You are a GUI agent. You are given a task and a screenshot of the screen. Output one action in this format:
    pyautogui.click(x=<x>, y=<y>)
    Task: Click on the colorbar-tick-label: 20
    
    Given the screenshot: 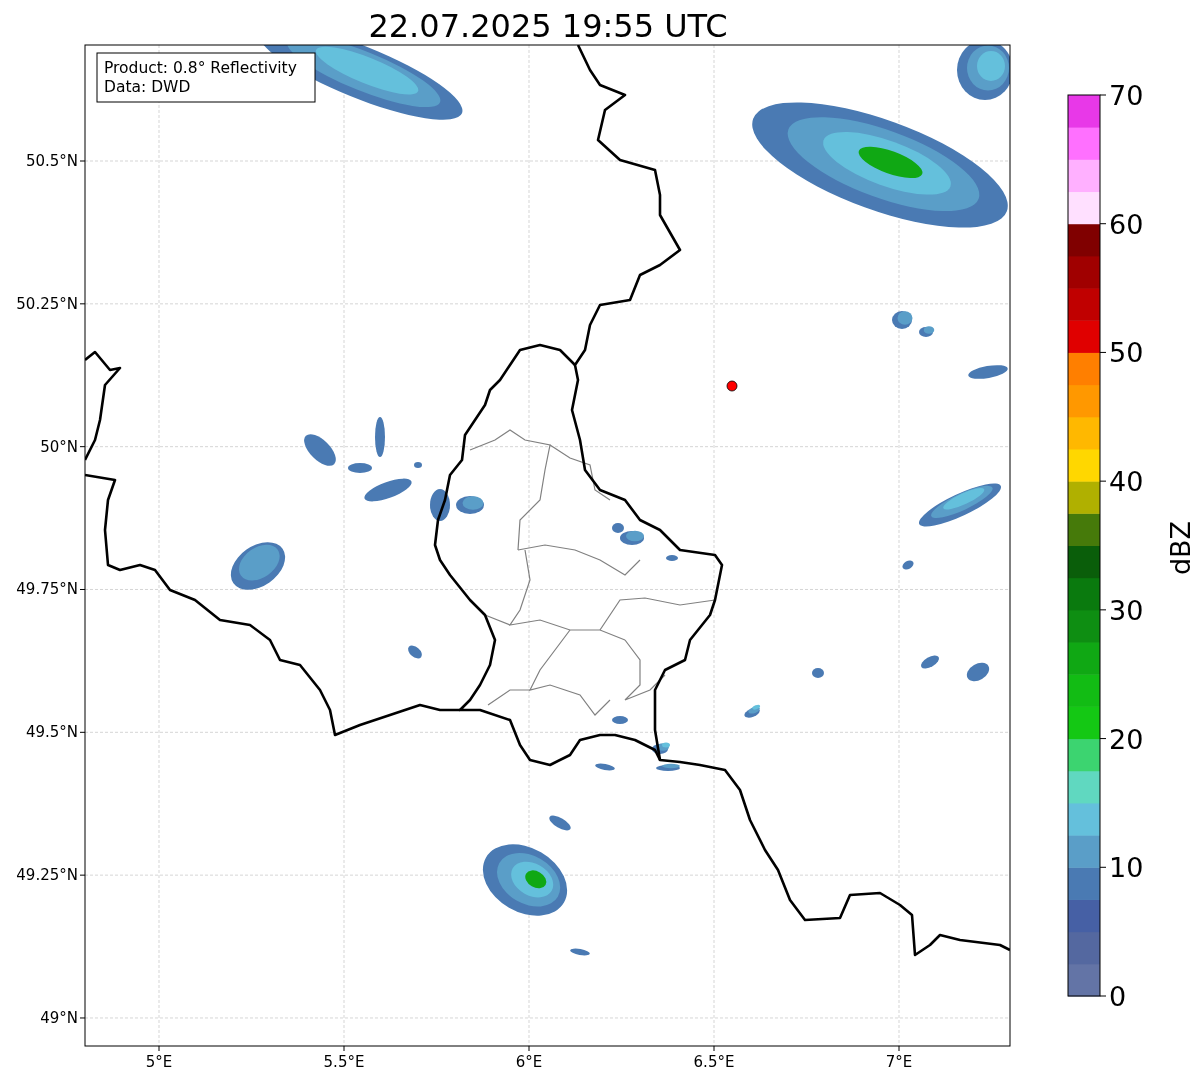 What is the action you would take?
    pyautogui.click(x=1126, y=739)
    